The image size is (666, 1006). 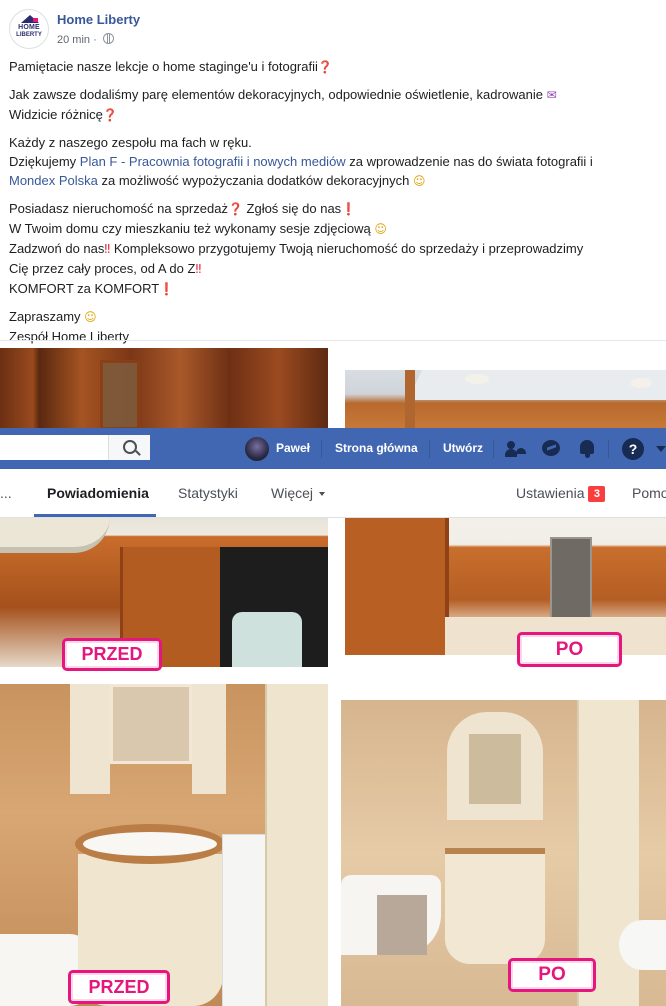 What do you see at coordinates (463, 448) in the screenshot?
I see `create-link: Utwórz` at bounding box center [463, 448].